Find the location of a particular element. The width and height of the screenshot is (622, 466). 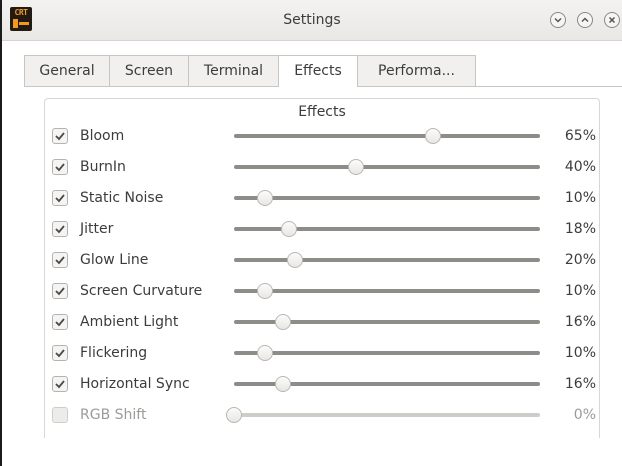

burnin-value: 40% is located at coordinates (580, 167).